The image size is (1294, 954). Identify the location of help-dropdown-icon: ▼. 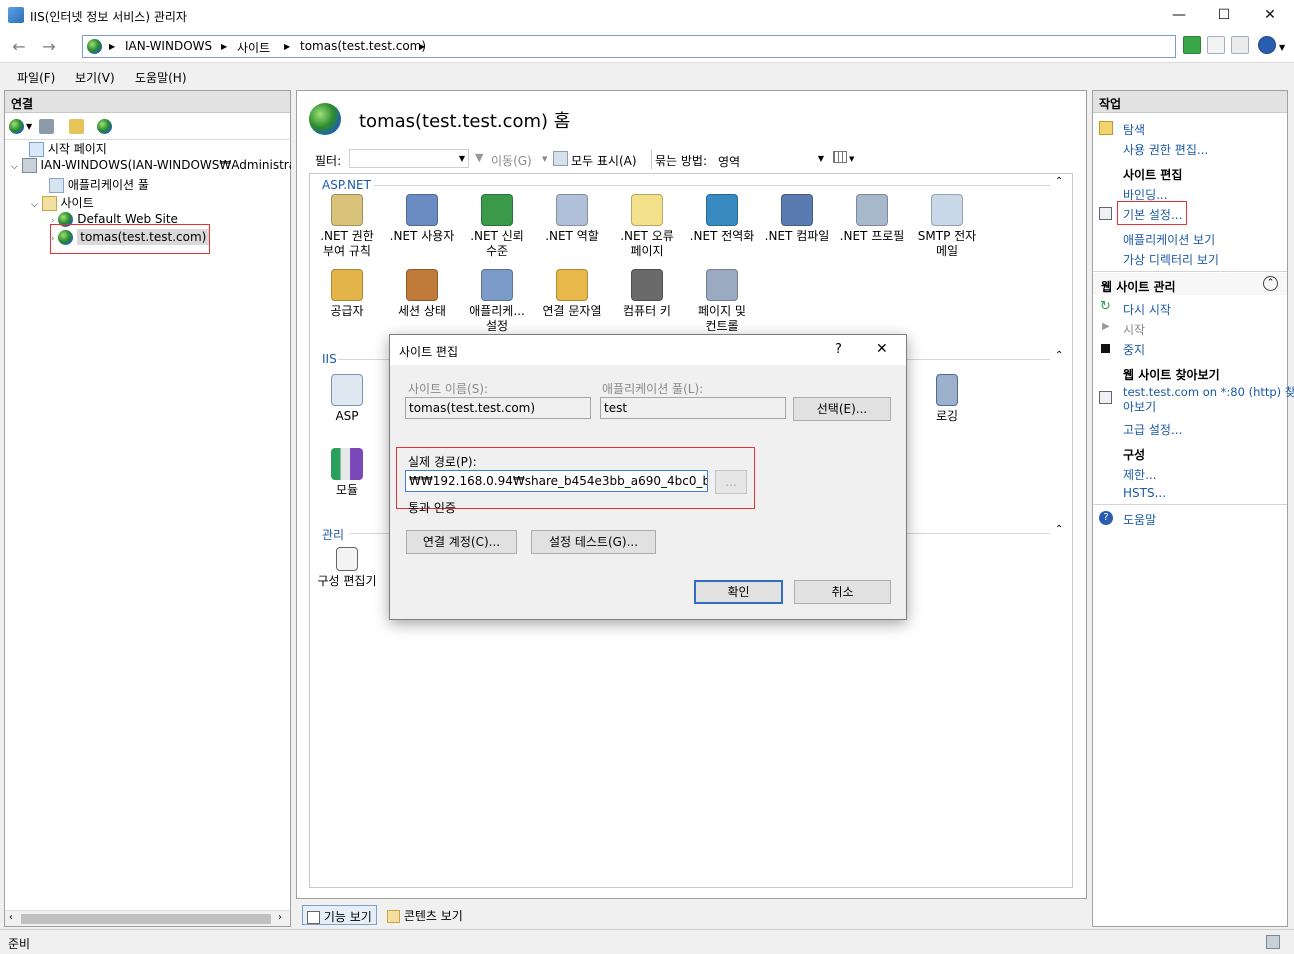
(1282, 47).